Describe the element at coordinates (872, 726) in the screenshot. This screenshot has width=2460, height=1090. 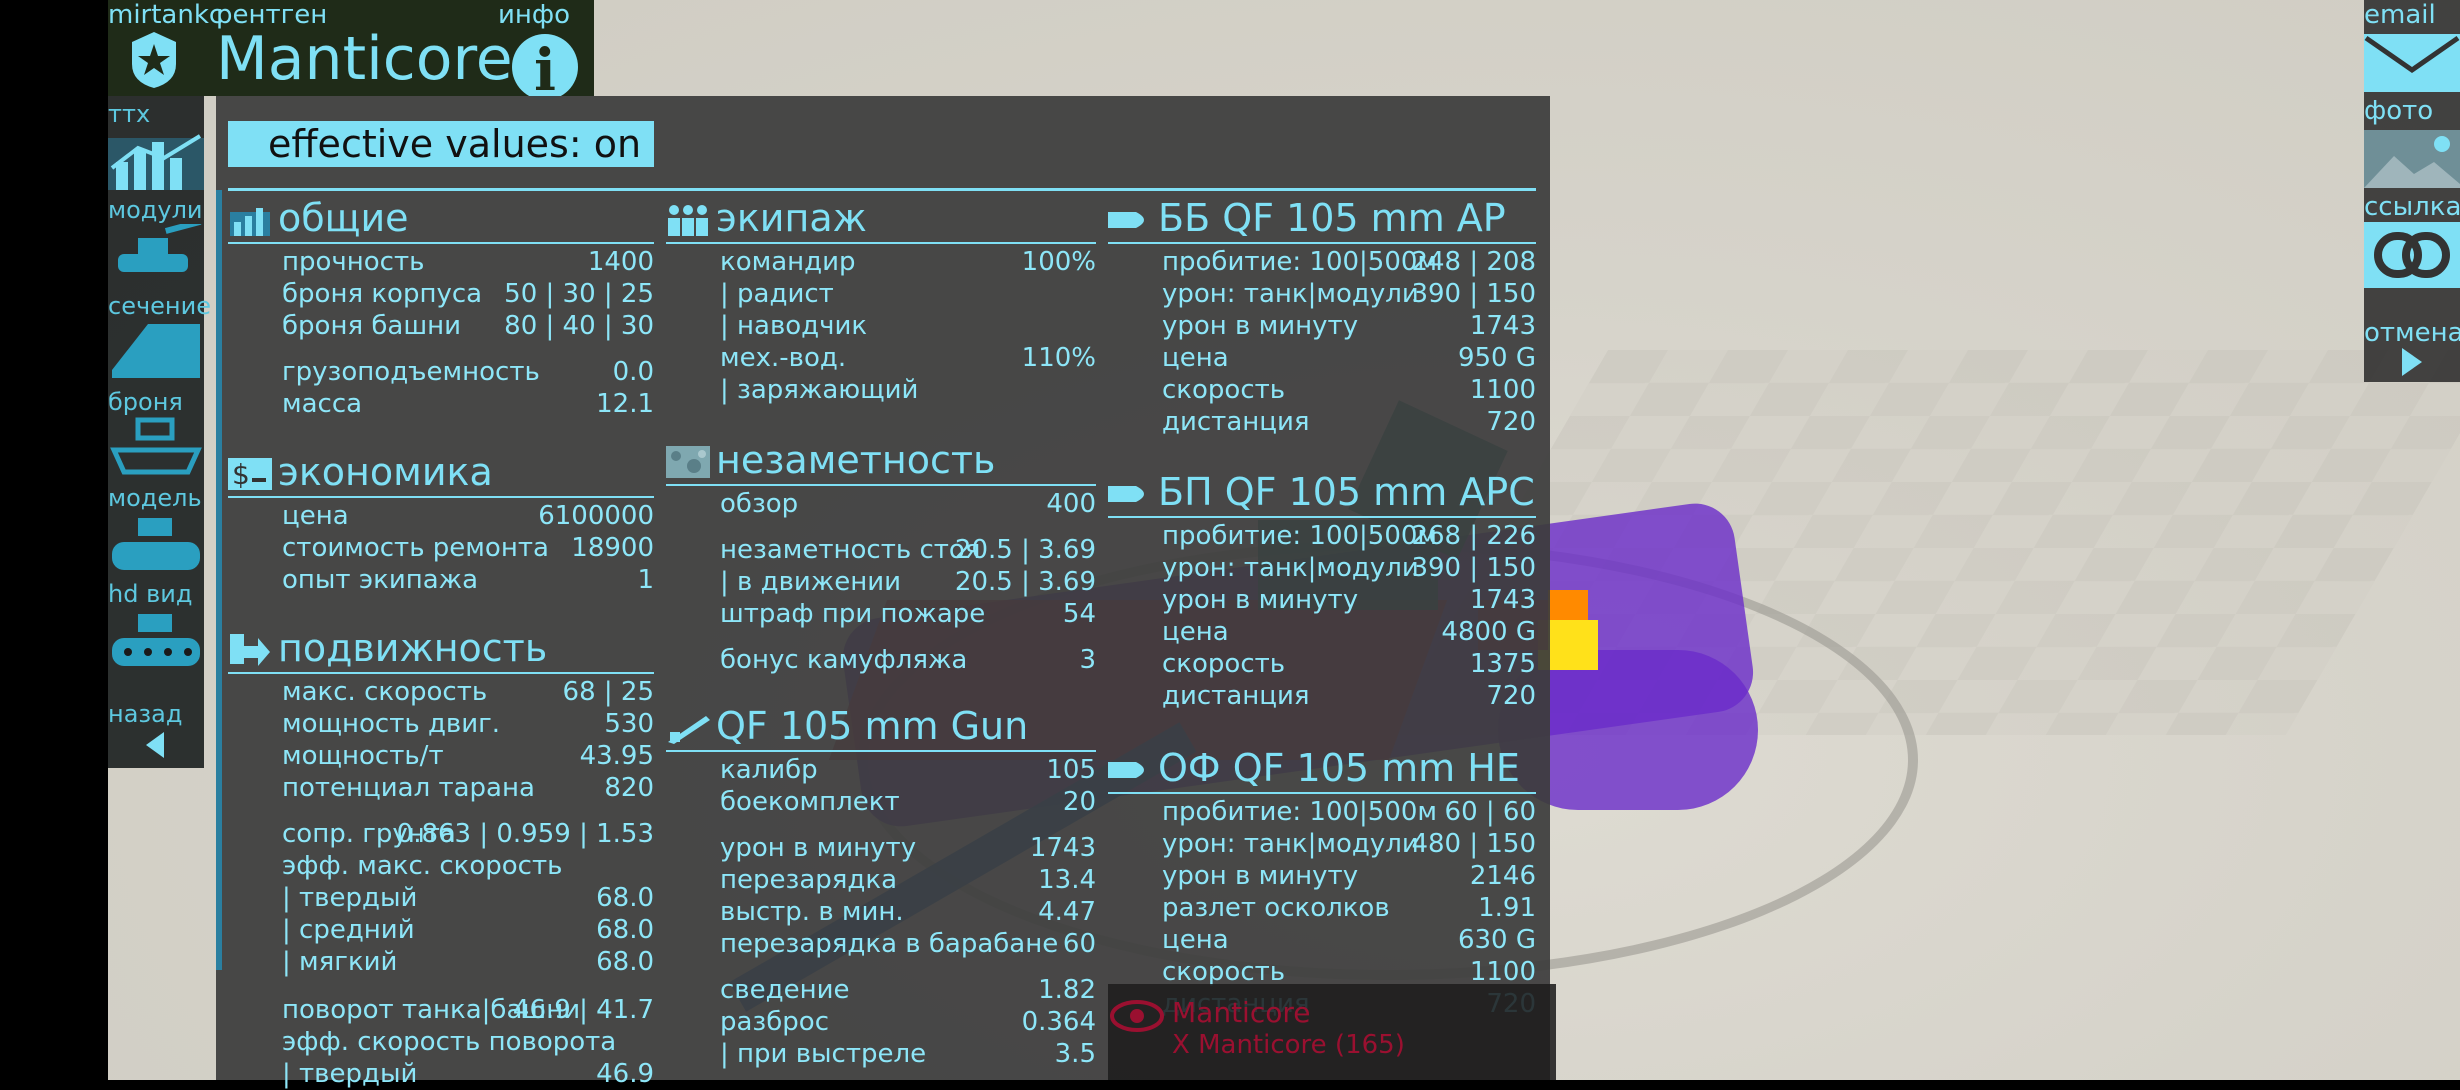
I see `section-title-gun: QF 105 mm Gun` at that location.